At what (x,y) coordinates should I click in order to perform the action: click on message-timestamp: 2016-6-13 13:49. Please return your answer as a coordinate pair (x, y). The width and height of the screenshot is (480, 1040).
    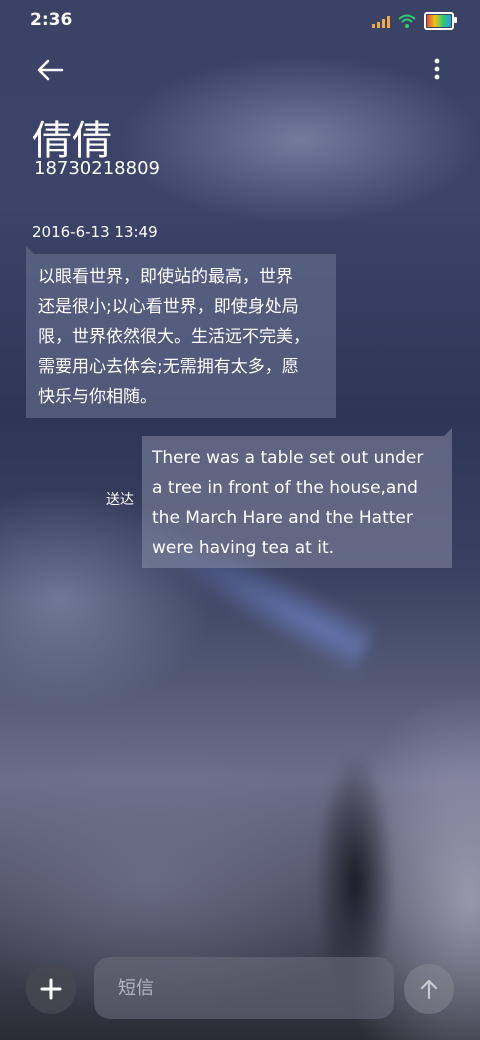
    Looking at the image, I should click on (95, 232).